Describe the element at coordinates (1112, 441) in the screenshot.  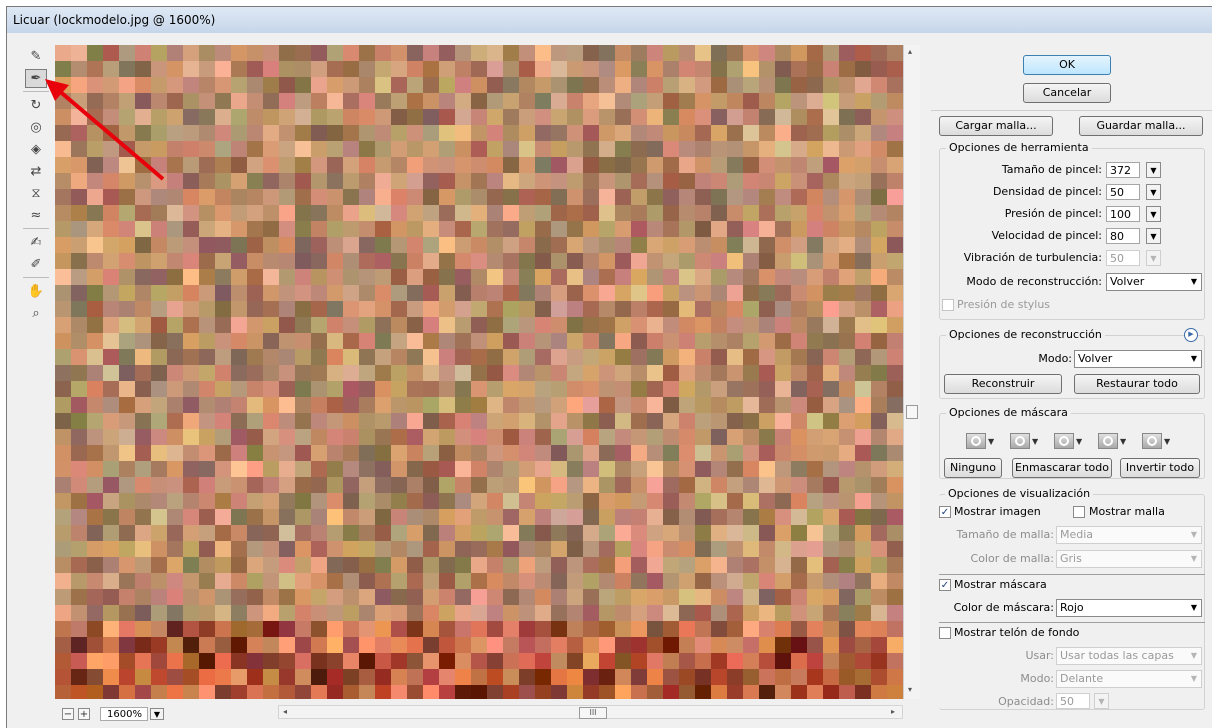
I see `mask-intersect-button: ▼` at that location.